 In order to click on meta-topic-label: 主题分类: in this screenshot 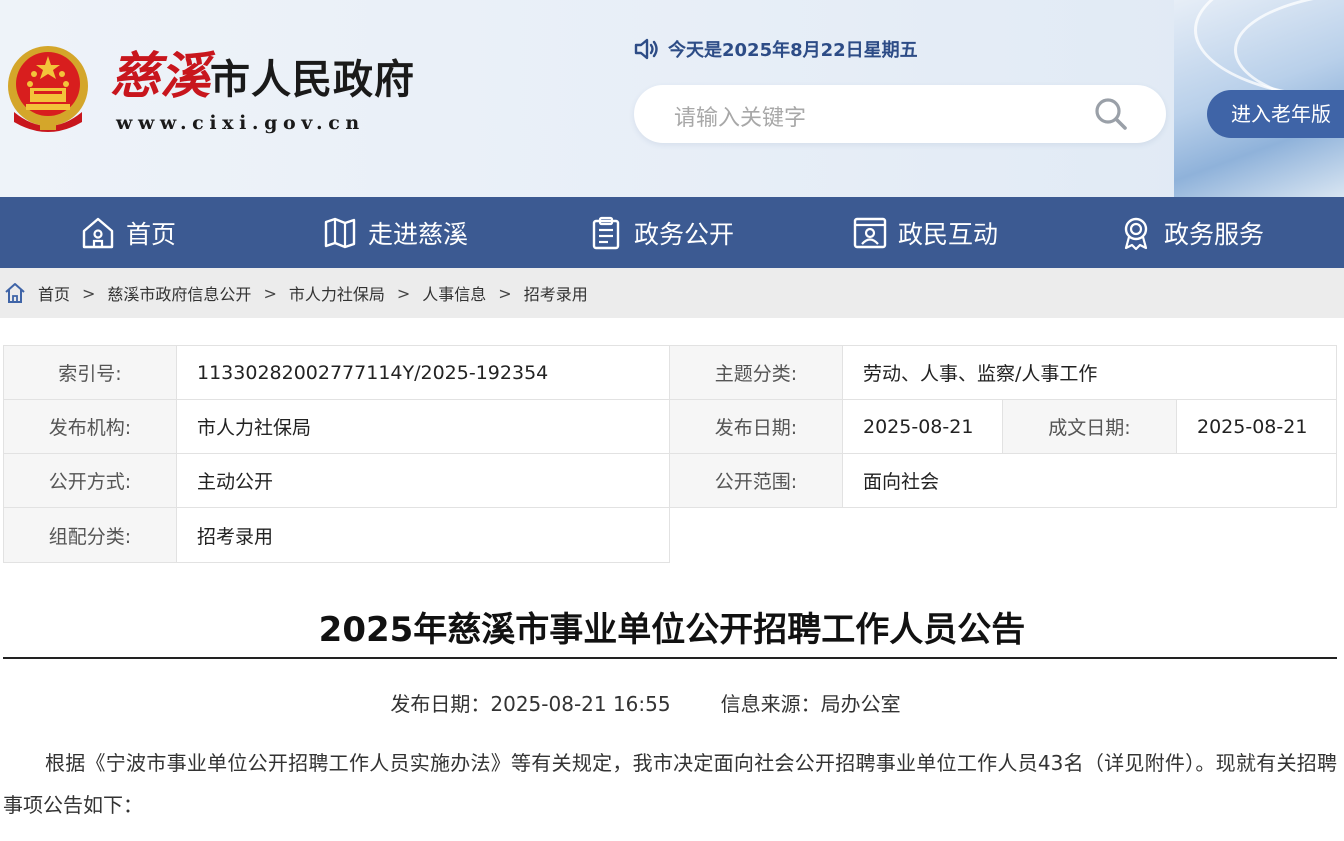, I will do `click(756, 372)`.